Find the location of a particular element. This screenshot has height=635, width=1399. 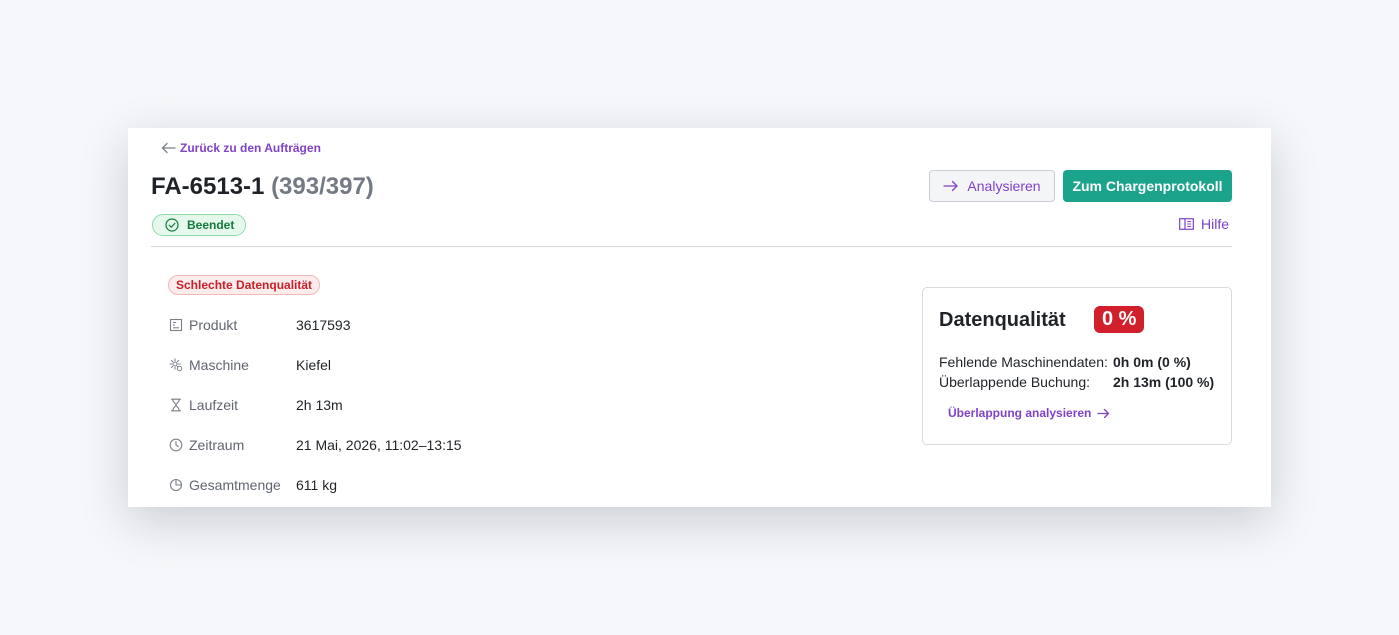

page-title: FA-6513-1 (393/397) is located at coordinates (262, 187).